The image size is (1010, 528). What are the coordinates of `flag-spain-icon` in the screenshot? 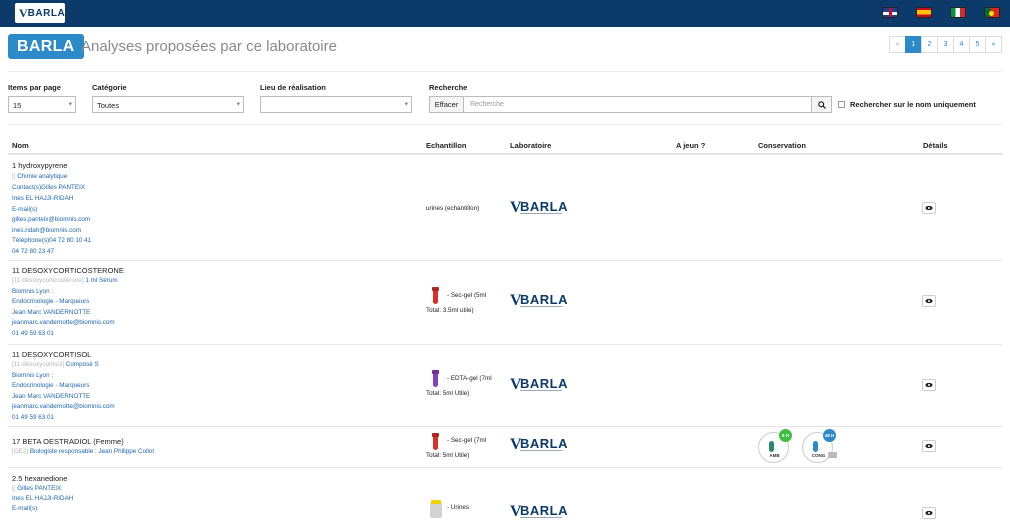 It's located at (924, 12).